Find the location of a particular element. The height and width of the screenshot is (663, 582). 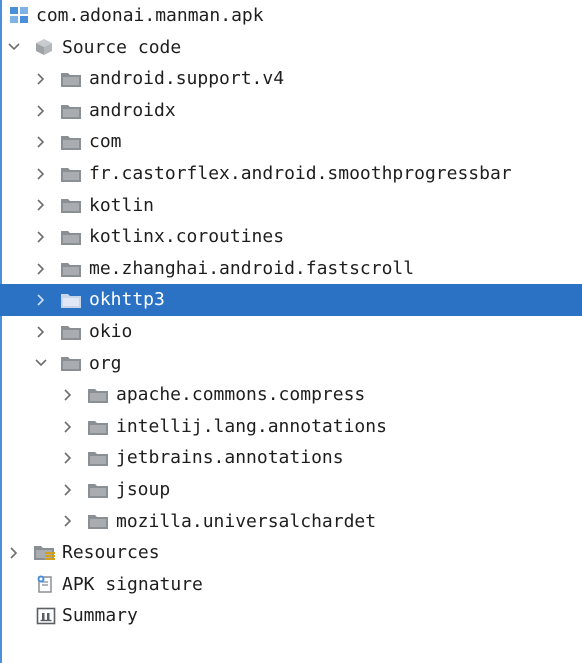

tree-node-label: mozilla.universalchardet is located at coordinates (246, 521).